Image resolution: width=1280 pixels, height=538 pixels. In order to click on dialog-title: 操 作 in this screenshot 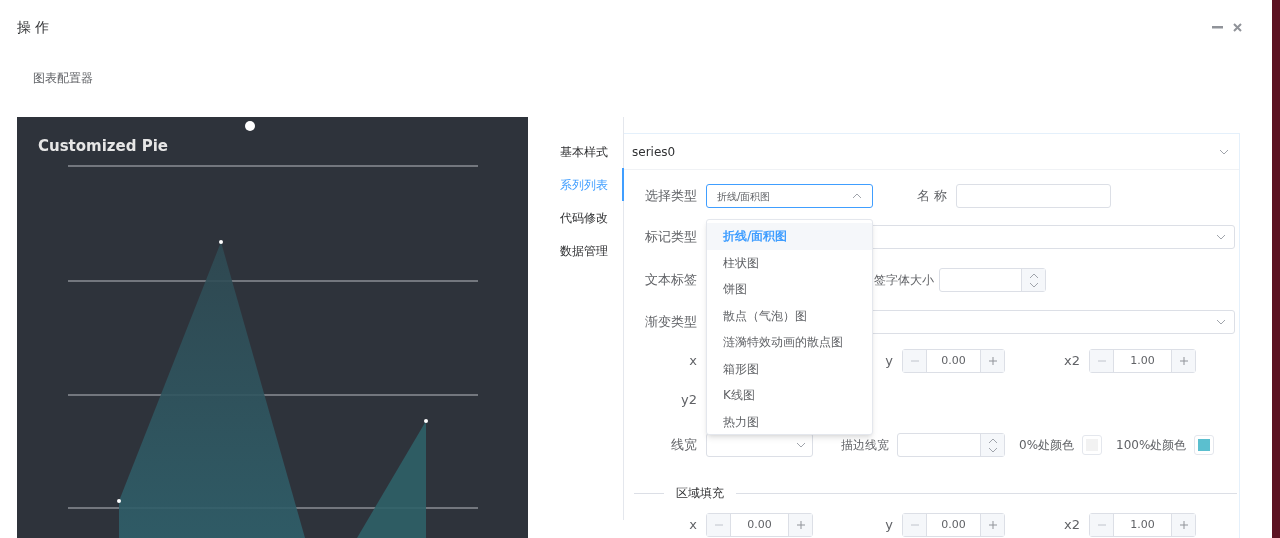, I will do `click(33, 27)`.